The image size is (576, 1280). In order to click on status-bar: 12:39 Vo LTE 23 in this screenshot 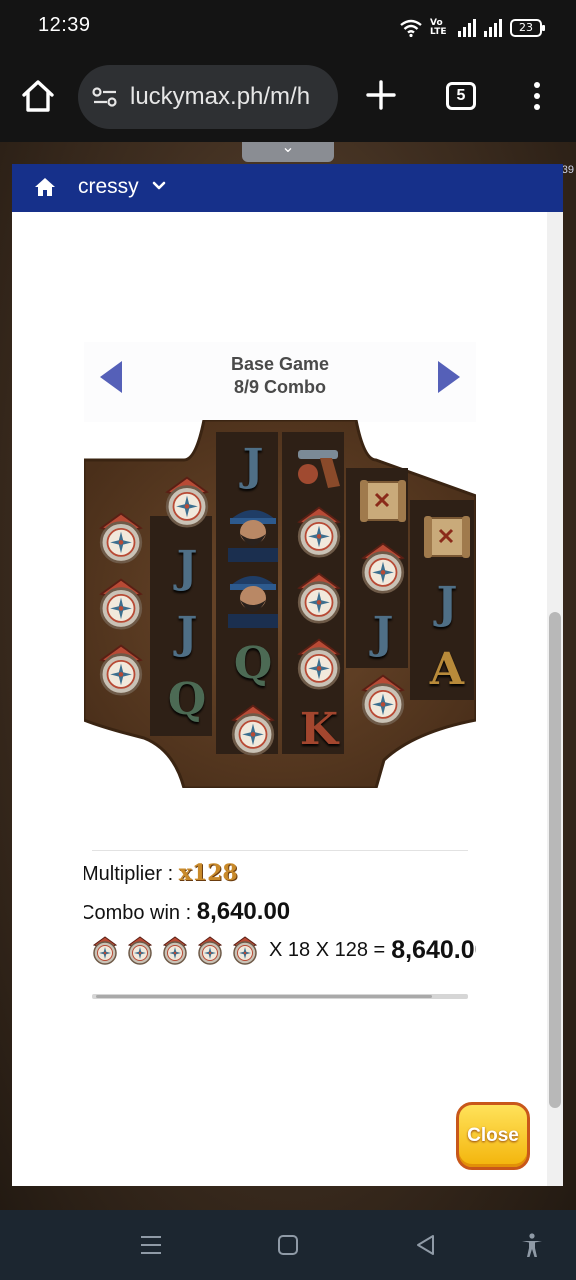, I will do `click(288, 26)`.